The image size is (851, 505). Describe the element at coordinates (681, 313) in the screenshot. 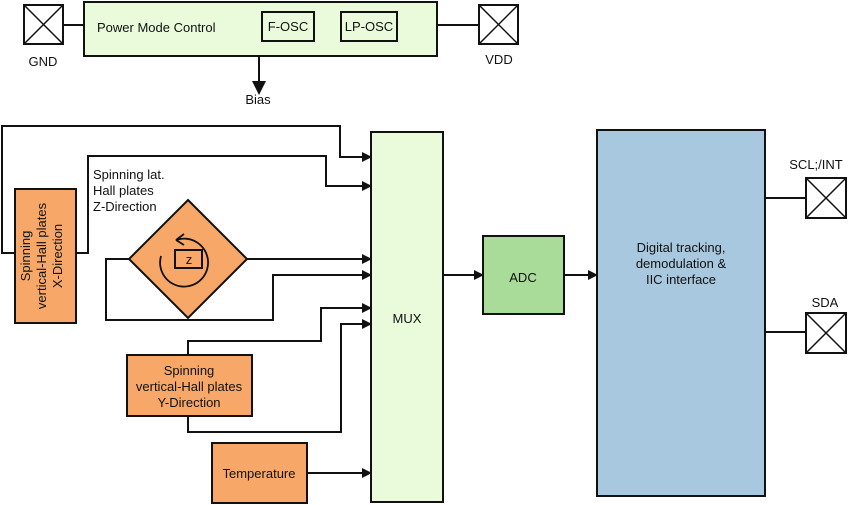

I see `digital-block` at that location.